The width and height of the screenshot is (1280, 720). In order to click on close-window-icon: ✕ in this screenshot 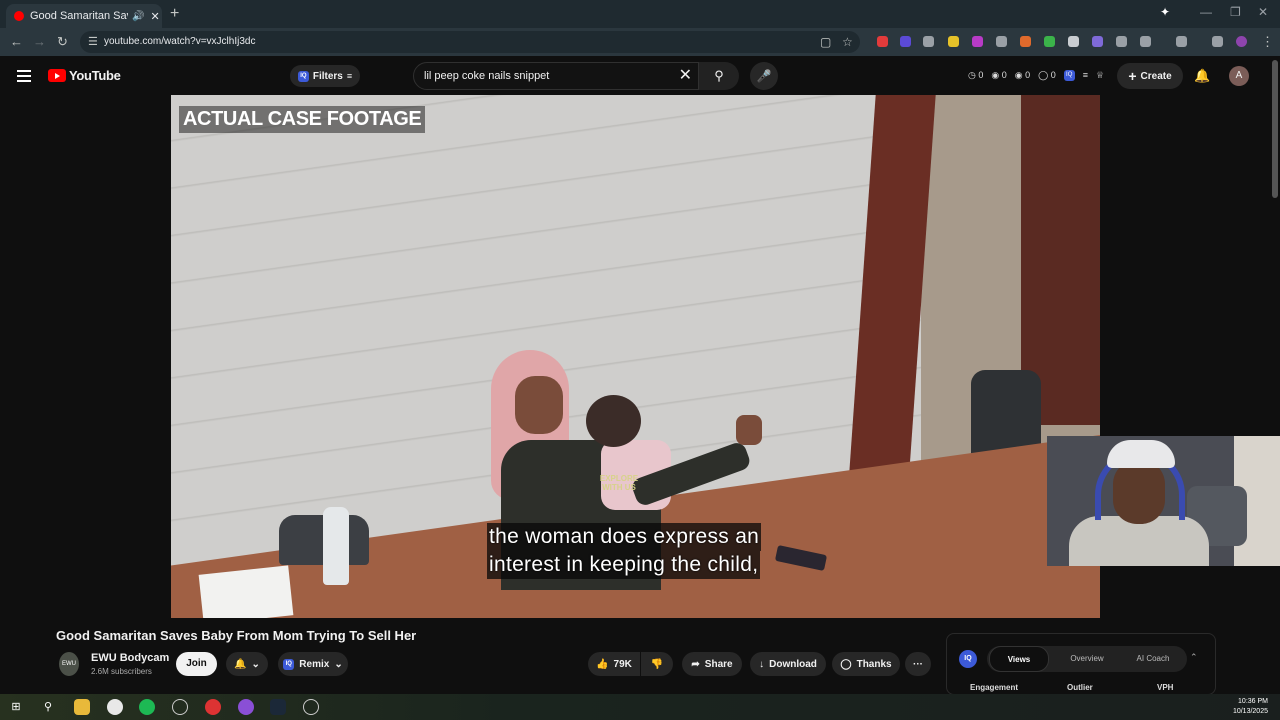, I will do `click(1263, 12)`.